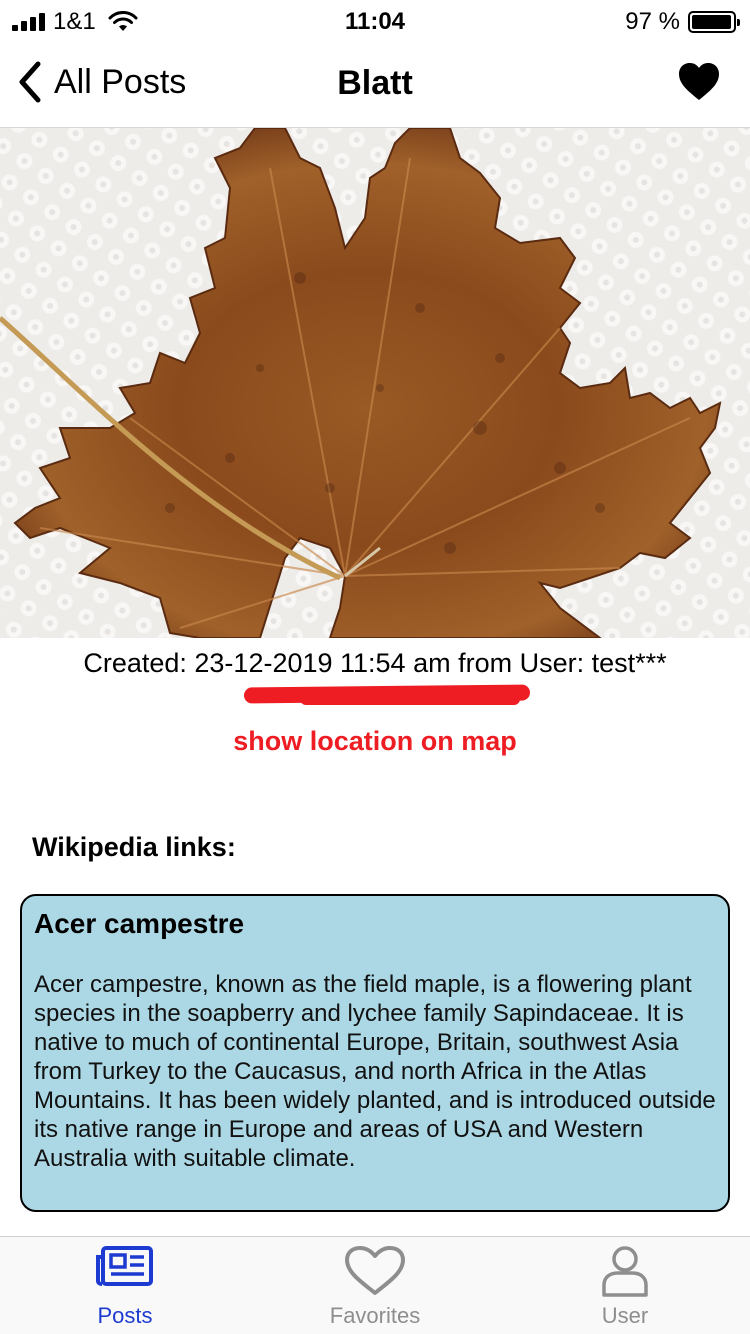  I want to click on tab-posts: Posts, so click(125, 1285).